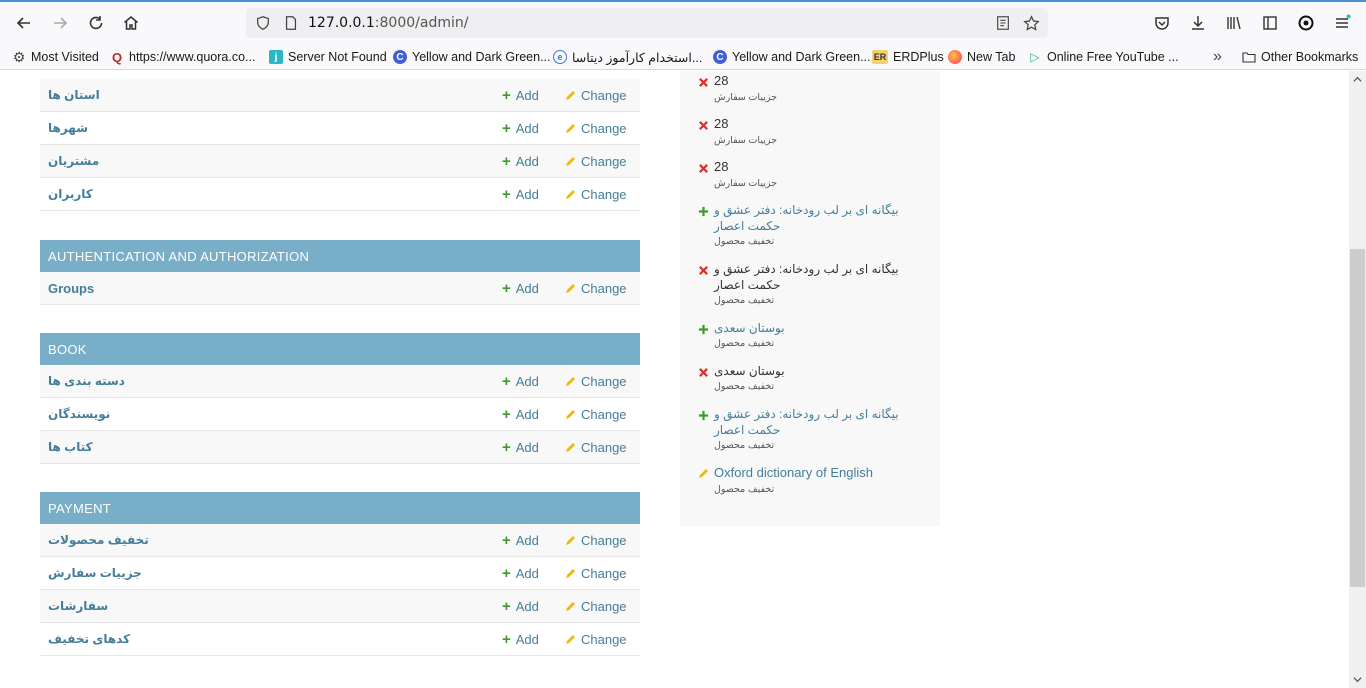 The height and width of the screenshot is (688, 1366). Describe the element at coordinates (1342, 23) in the screenshot. I see `menu-button` at that location.